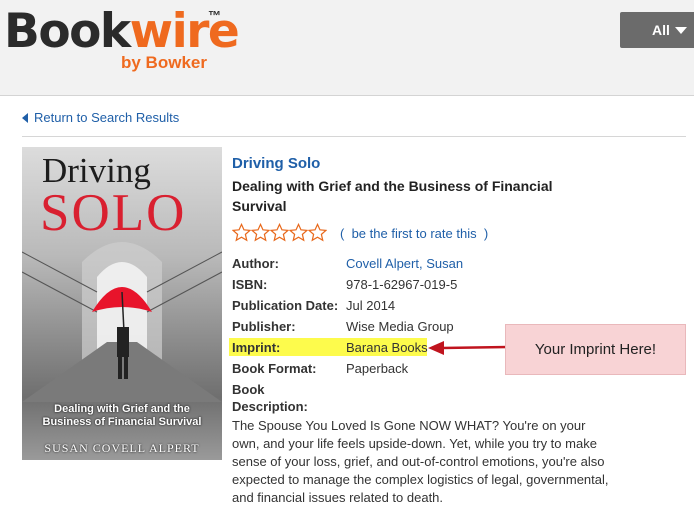 The image size is (694, 525). Describe the element at coordinates (402, 284) in the screenshot. I see `isbn-value: 978-1-62967-019-5` at that location.